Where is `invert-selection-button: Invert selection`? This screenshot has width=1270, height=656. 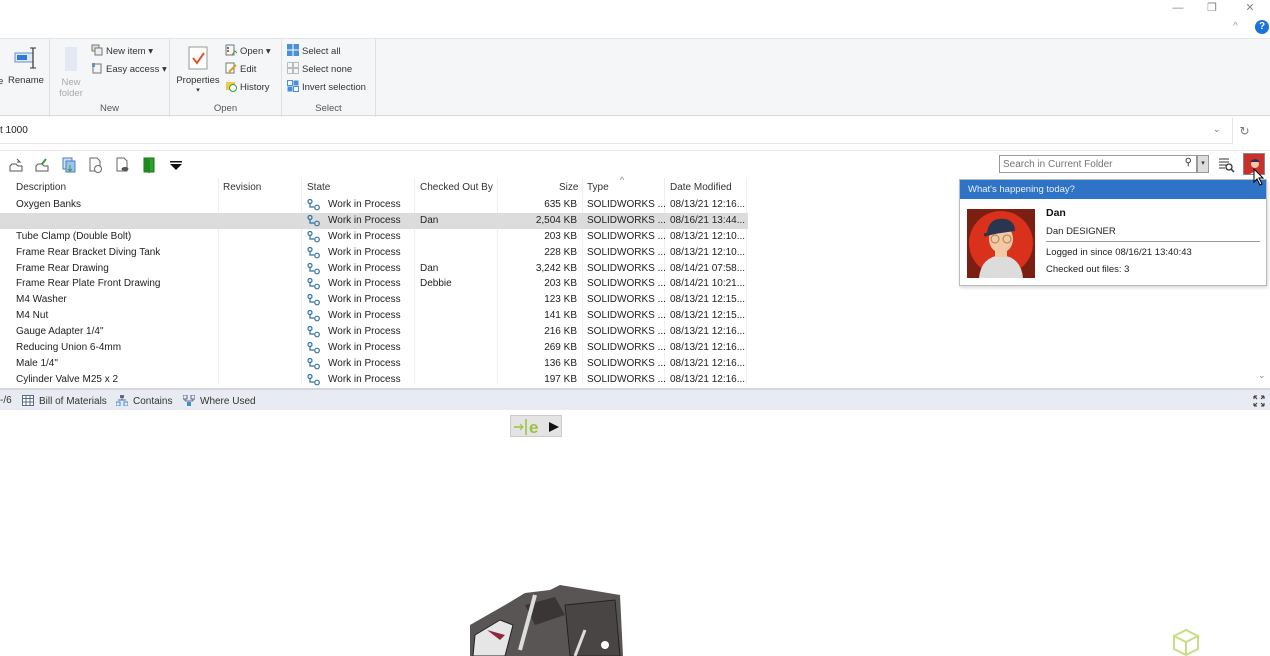 invert-selection-button: Invert selection is located at coordinates (326, 88).